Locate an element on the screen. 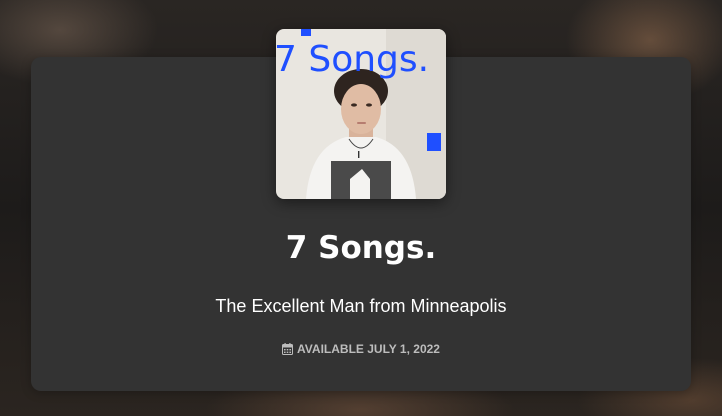 Image resolution: width=722 pixels, height=416 pixels. release-availability: AVAILABLE JULY 1, 2022 is located at coordinates (361, 350).